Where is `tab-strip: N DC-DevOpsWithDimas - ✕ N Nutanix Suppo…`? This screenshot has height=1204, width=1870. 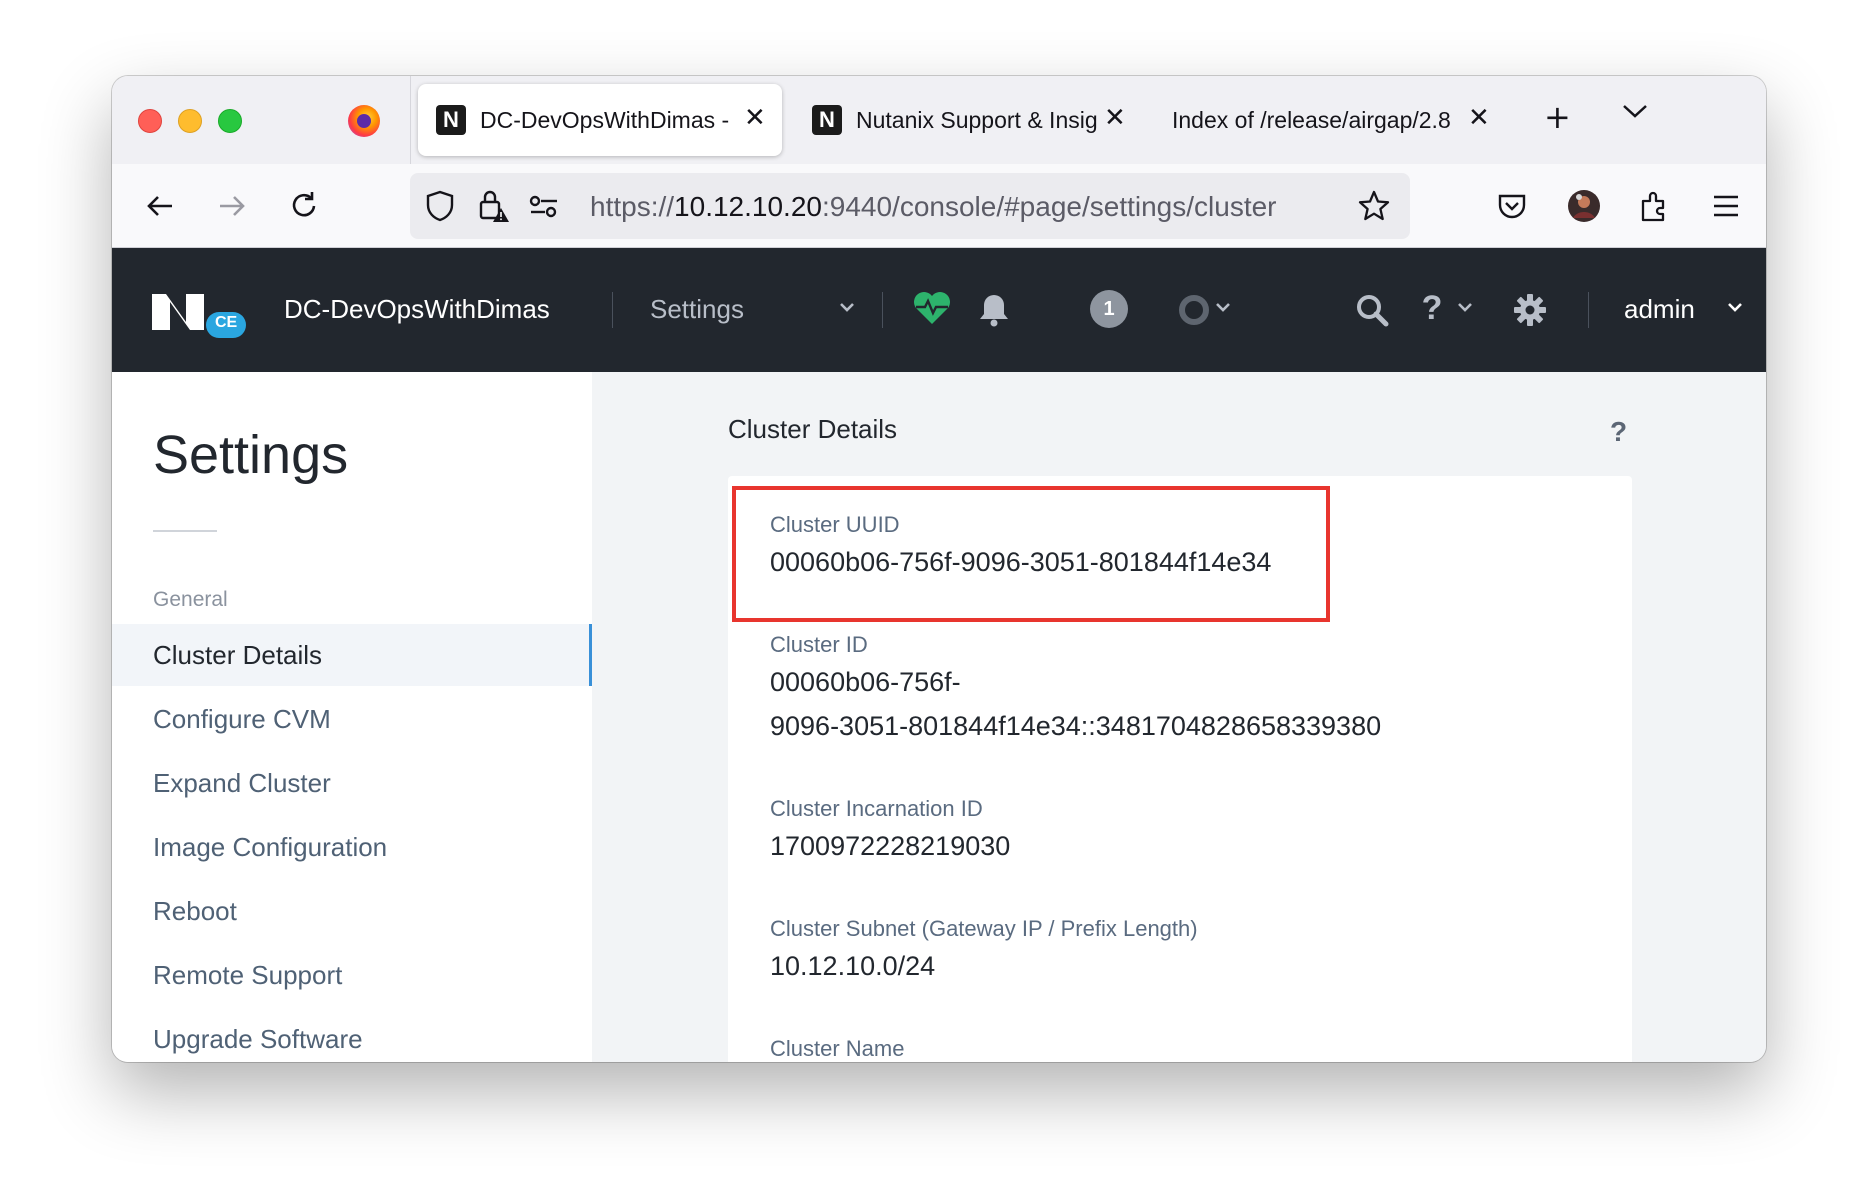 tab-strip: N DC-DevOpsWithDimas - ✕ N Nutanix Suppo… is located at coordinates (939, 120).